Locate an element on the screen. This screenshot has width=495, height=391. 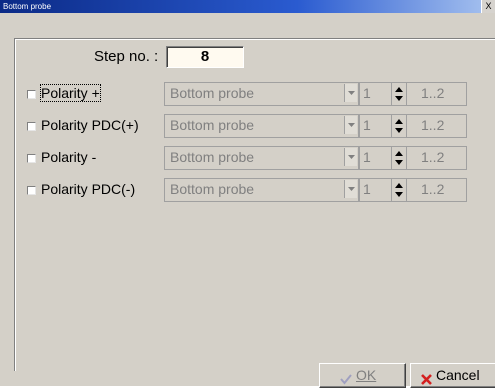
polarity-plus-number-field: 1 is located at coordinates (375, 94).